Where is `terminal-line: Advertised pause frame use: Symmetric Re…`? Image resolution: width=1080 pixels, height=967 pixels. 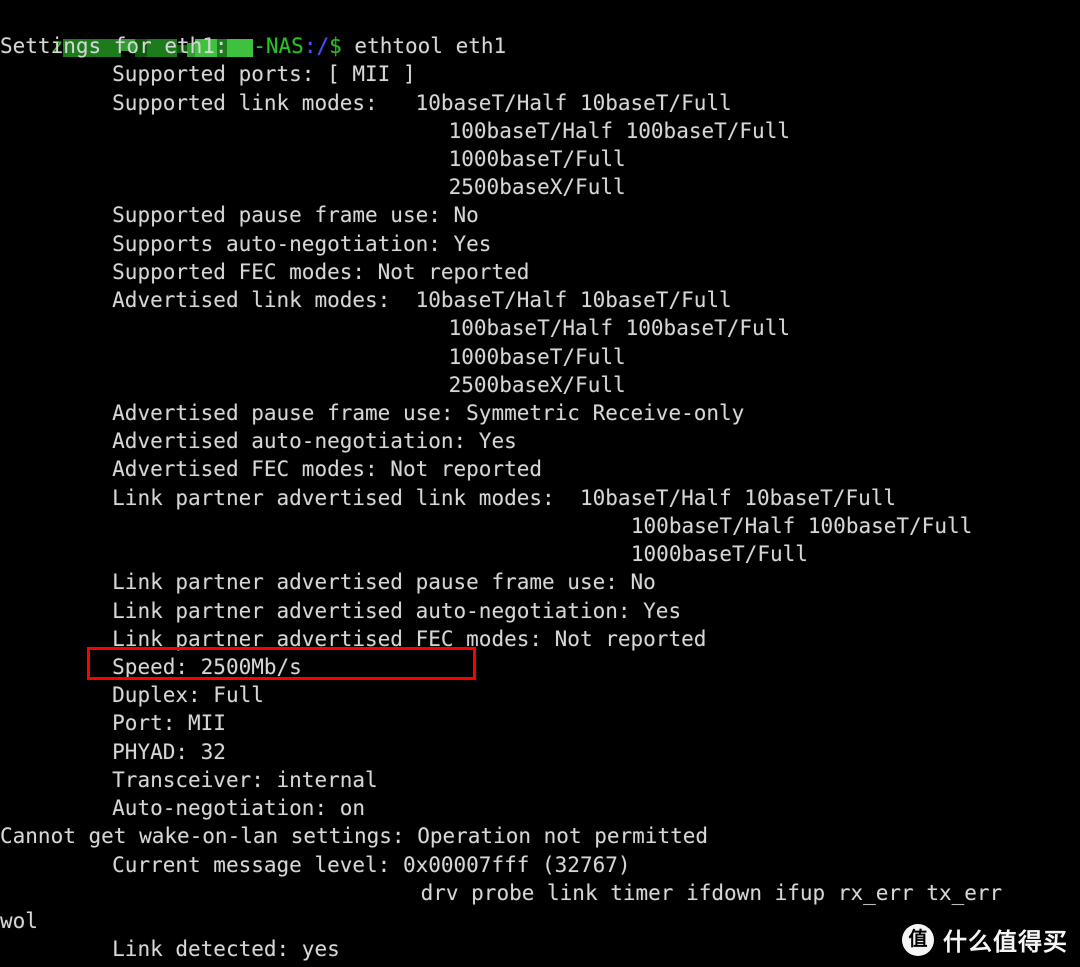 terminal-line: Advertised pause frame use: Symmetric Re… is located at coordinates (428, 413).